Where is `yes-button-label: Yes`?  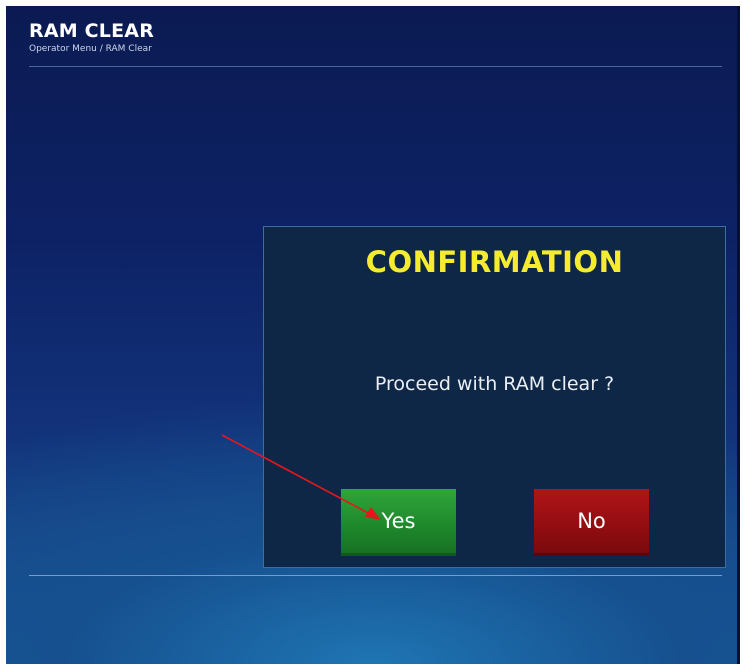 yes-button-label: Yes is located at coordinates (398, 521).